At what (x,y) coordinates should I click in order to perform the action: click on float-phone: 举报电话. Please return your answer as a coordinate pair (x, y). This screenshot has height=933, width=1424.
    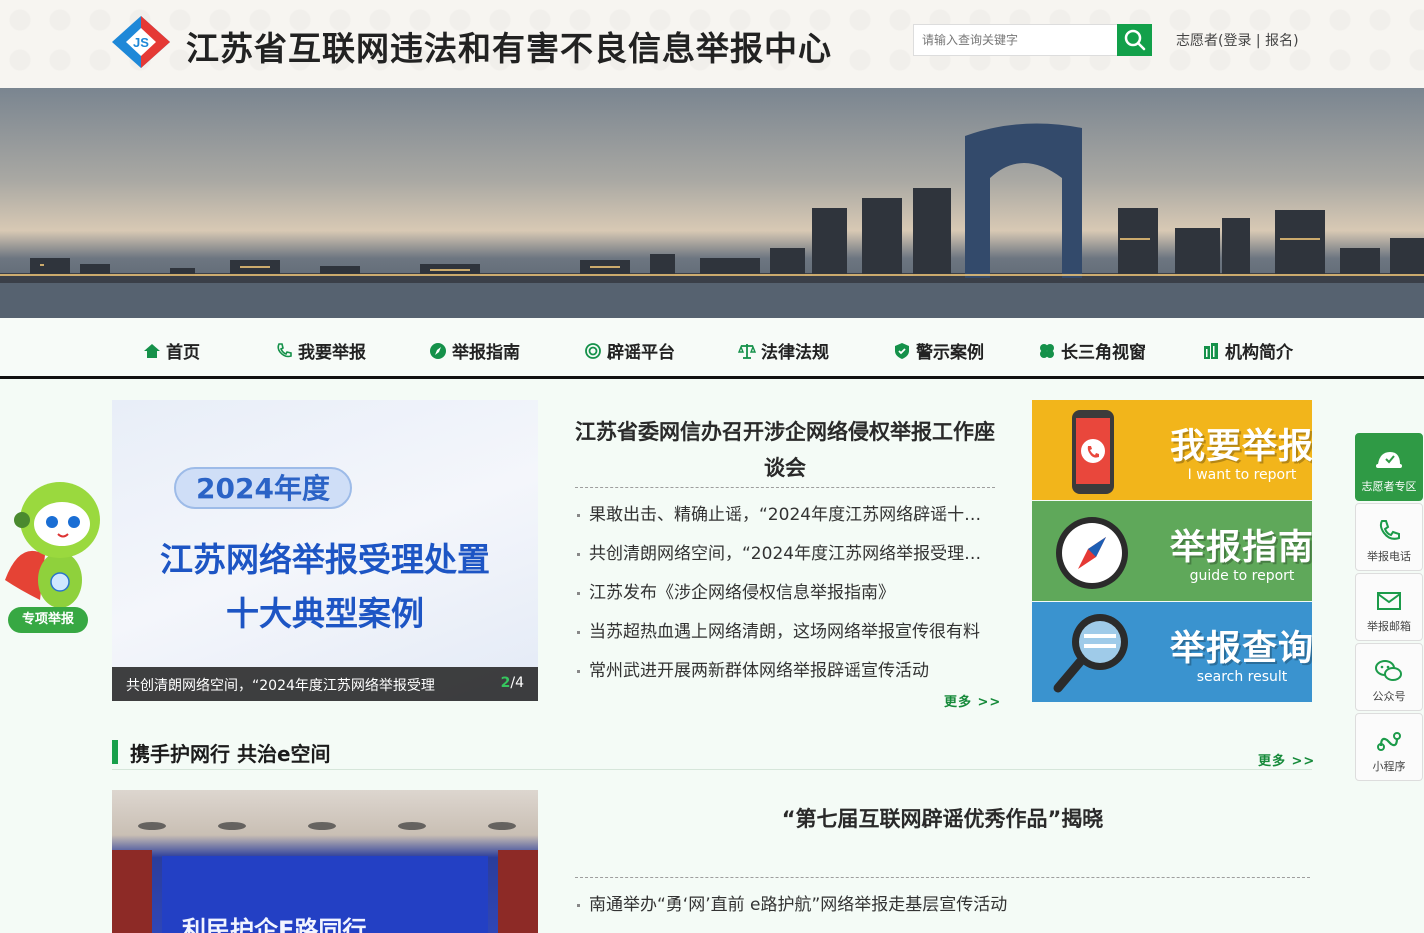
    Looking at the image, I should click on (1389, 537).